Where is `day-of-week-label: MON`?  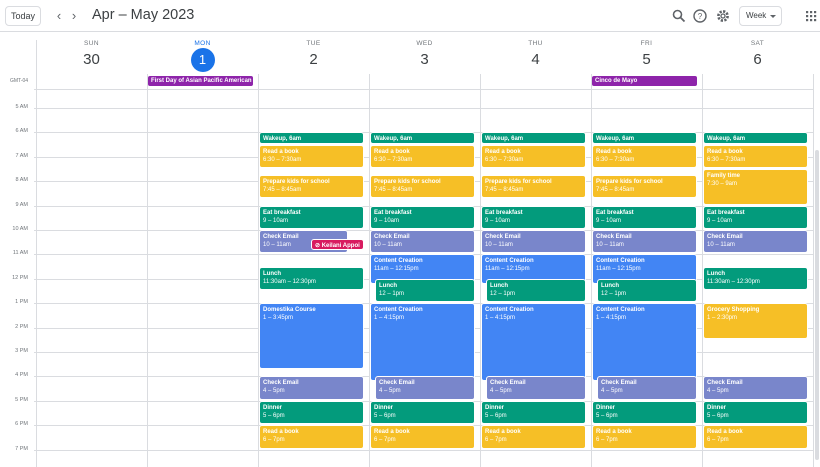 day-of-week-label: MON is located at coordinates (202, 43).